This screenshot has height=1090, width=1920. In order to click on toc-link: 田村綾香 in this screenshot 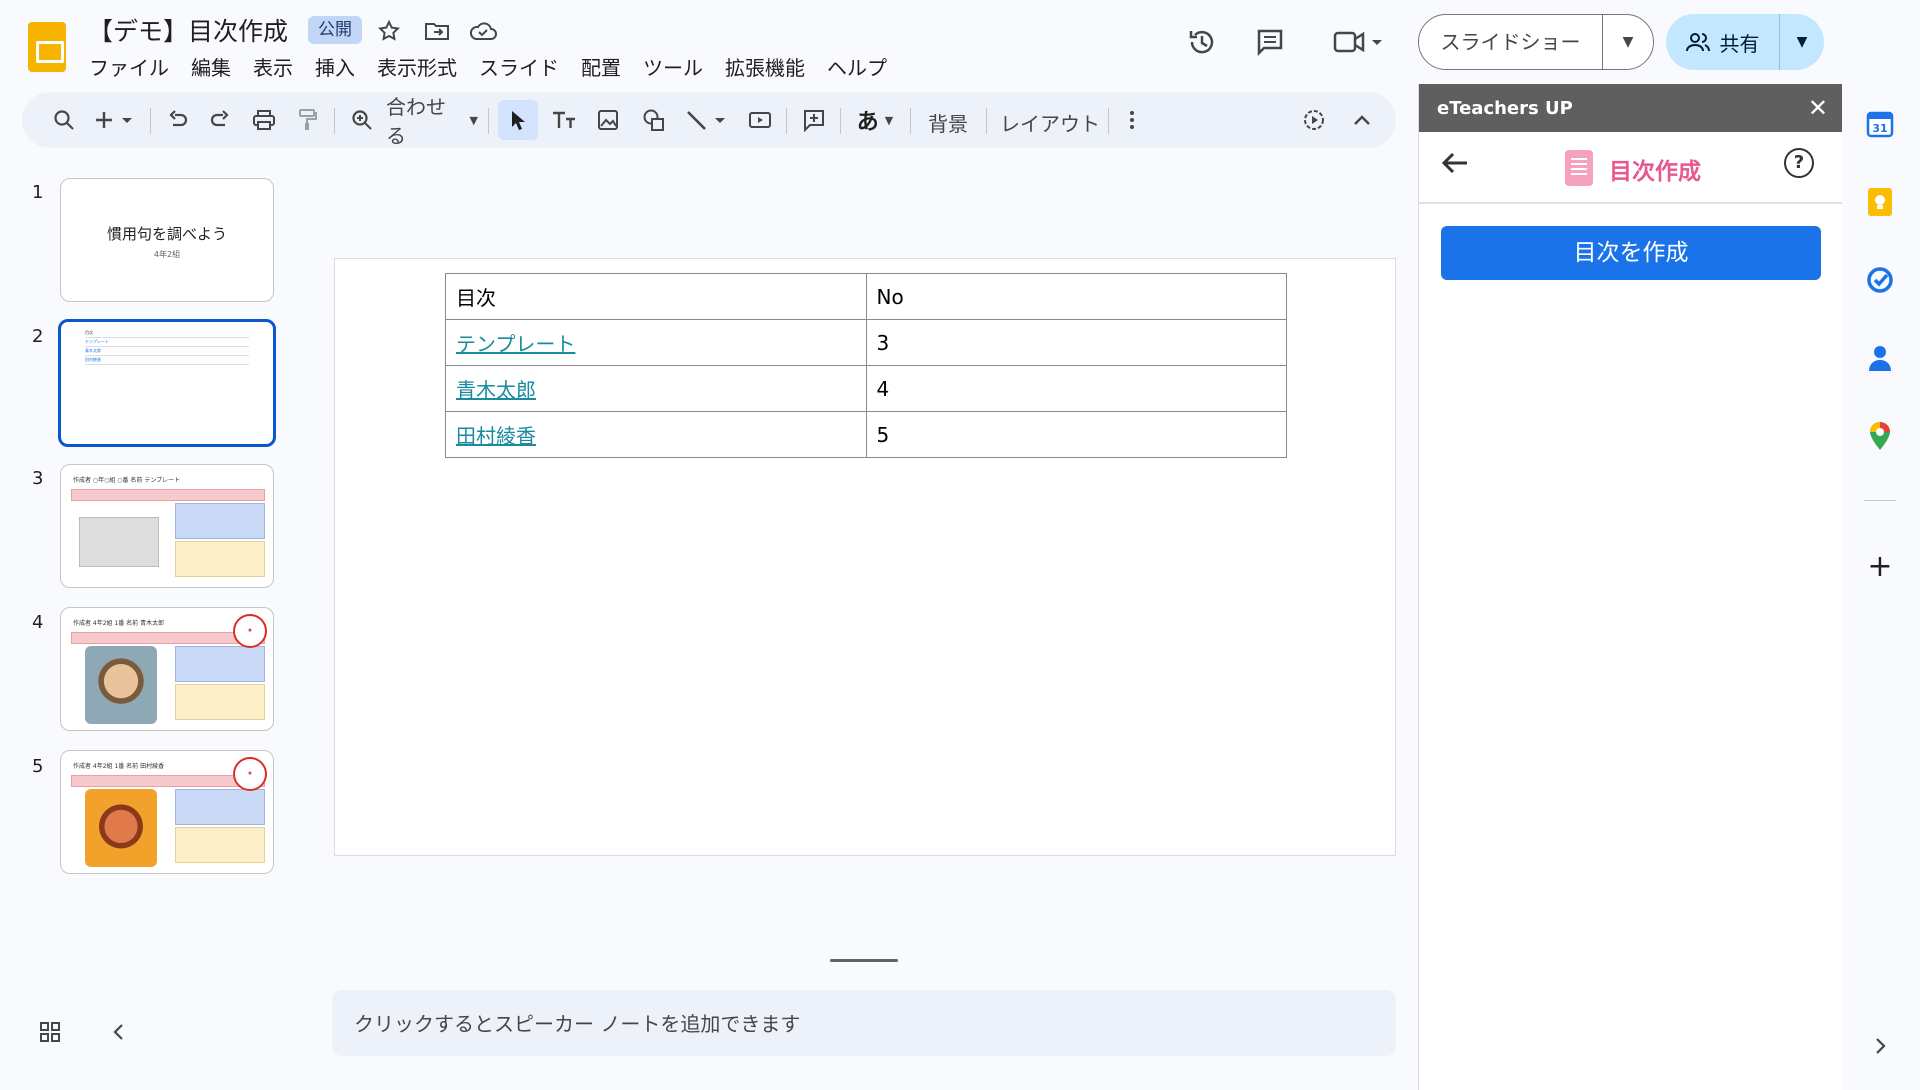, I will do `click(496, 436)`.